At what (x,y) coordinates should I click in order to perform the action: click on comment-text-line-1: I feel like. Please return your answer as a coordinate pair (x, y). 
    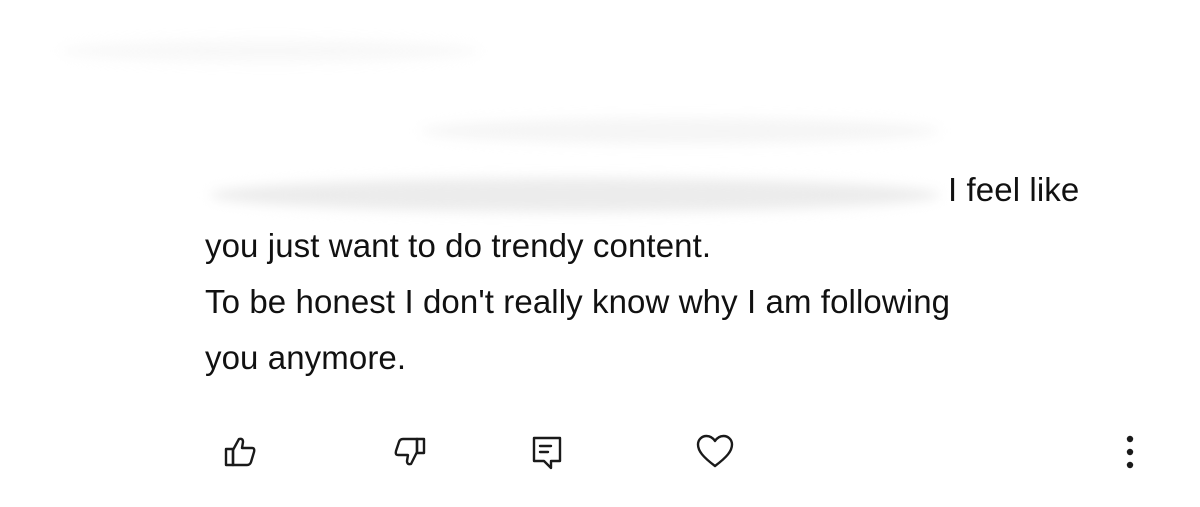
    Looking at the image, I should click on (1014, 189).